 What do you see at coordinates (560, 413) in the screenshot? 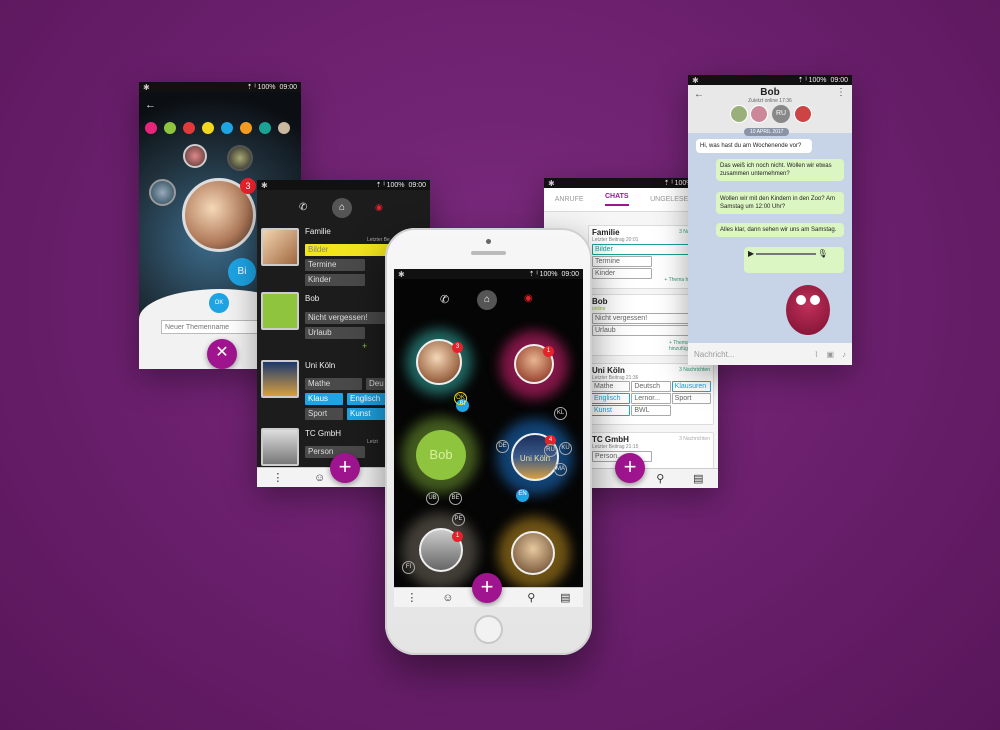
I see `topic-mini-bubble: KL` at bounding box center [560, 413].